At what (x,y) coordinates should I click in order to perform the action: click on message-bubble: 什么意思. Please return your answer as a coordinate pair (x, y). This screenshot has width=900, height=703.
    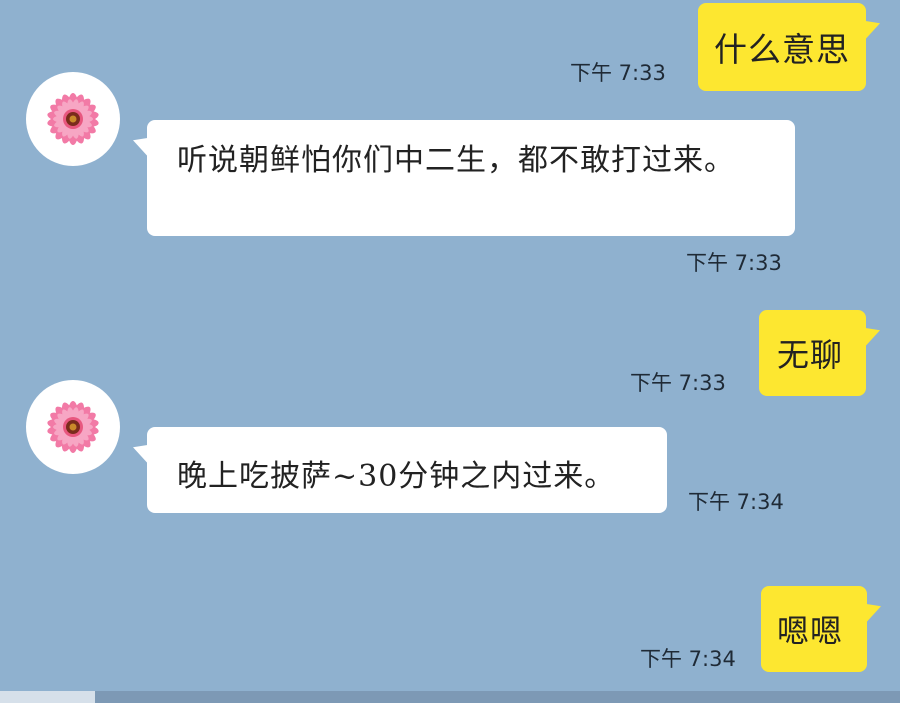
    Looking at the image, I should click on (782, 47).